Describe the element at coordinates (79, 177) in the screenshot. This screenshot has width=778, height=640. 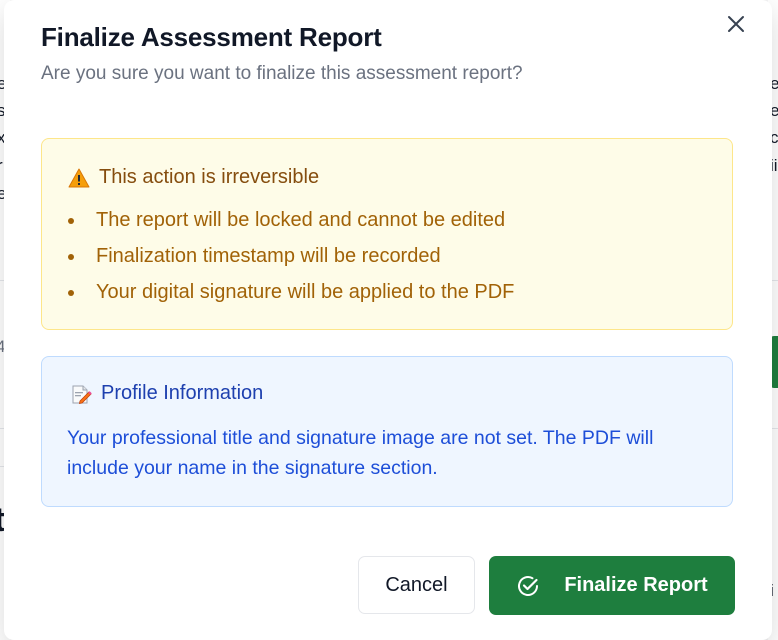
I see `warning-triangle-icon` at that location.